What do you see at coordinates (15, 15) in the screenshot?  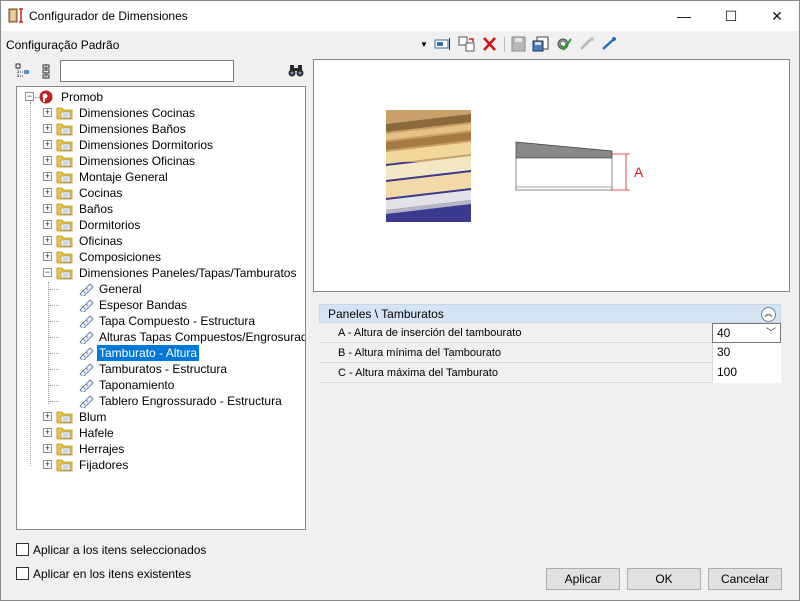 I see `app-icon` at bounding box center [15, 15].